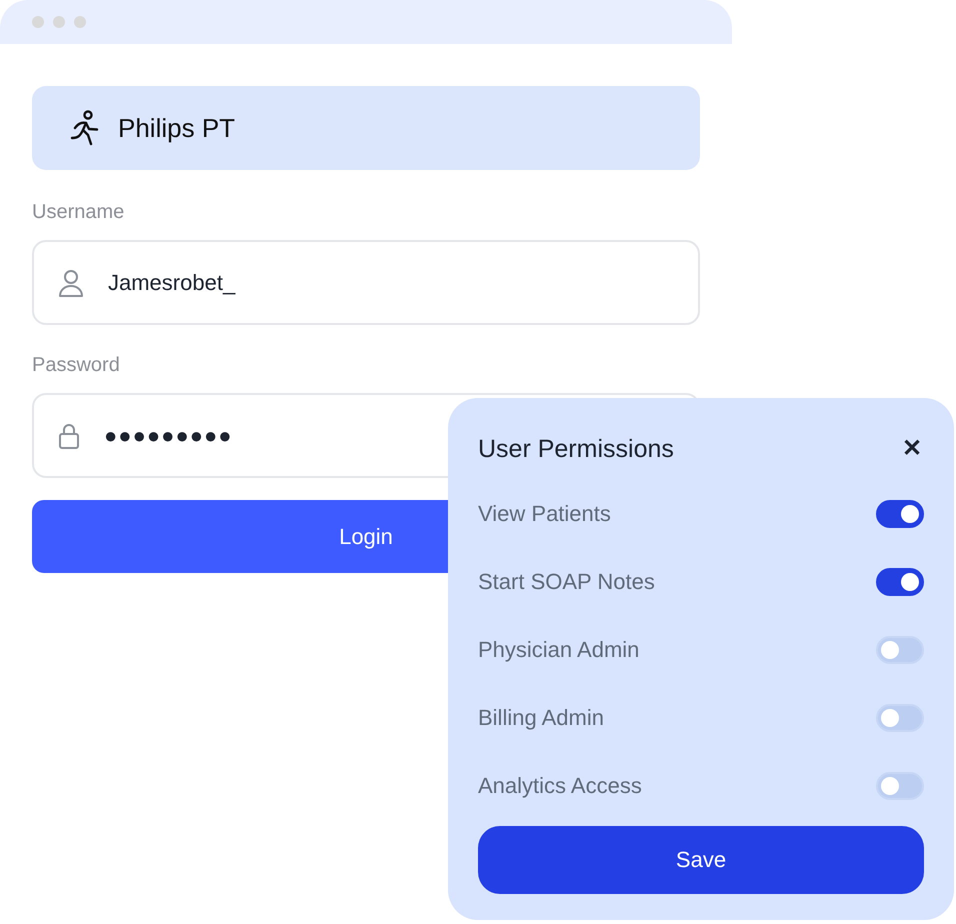  I want to click on username-field: Jamesrobet_, so click(366, 282).